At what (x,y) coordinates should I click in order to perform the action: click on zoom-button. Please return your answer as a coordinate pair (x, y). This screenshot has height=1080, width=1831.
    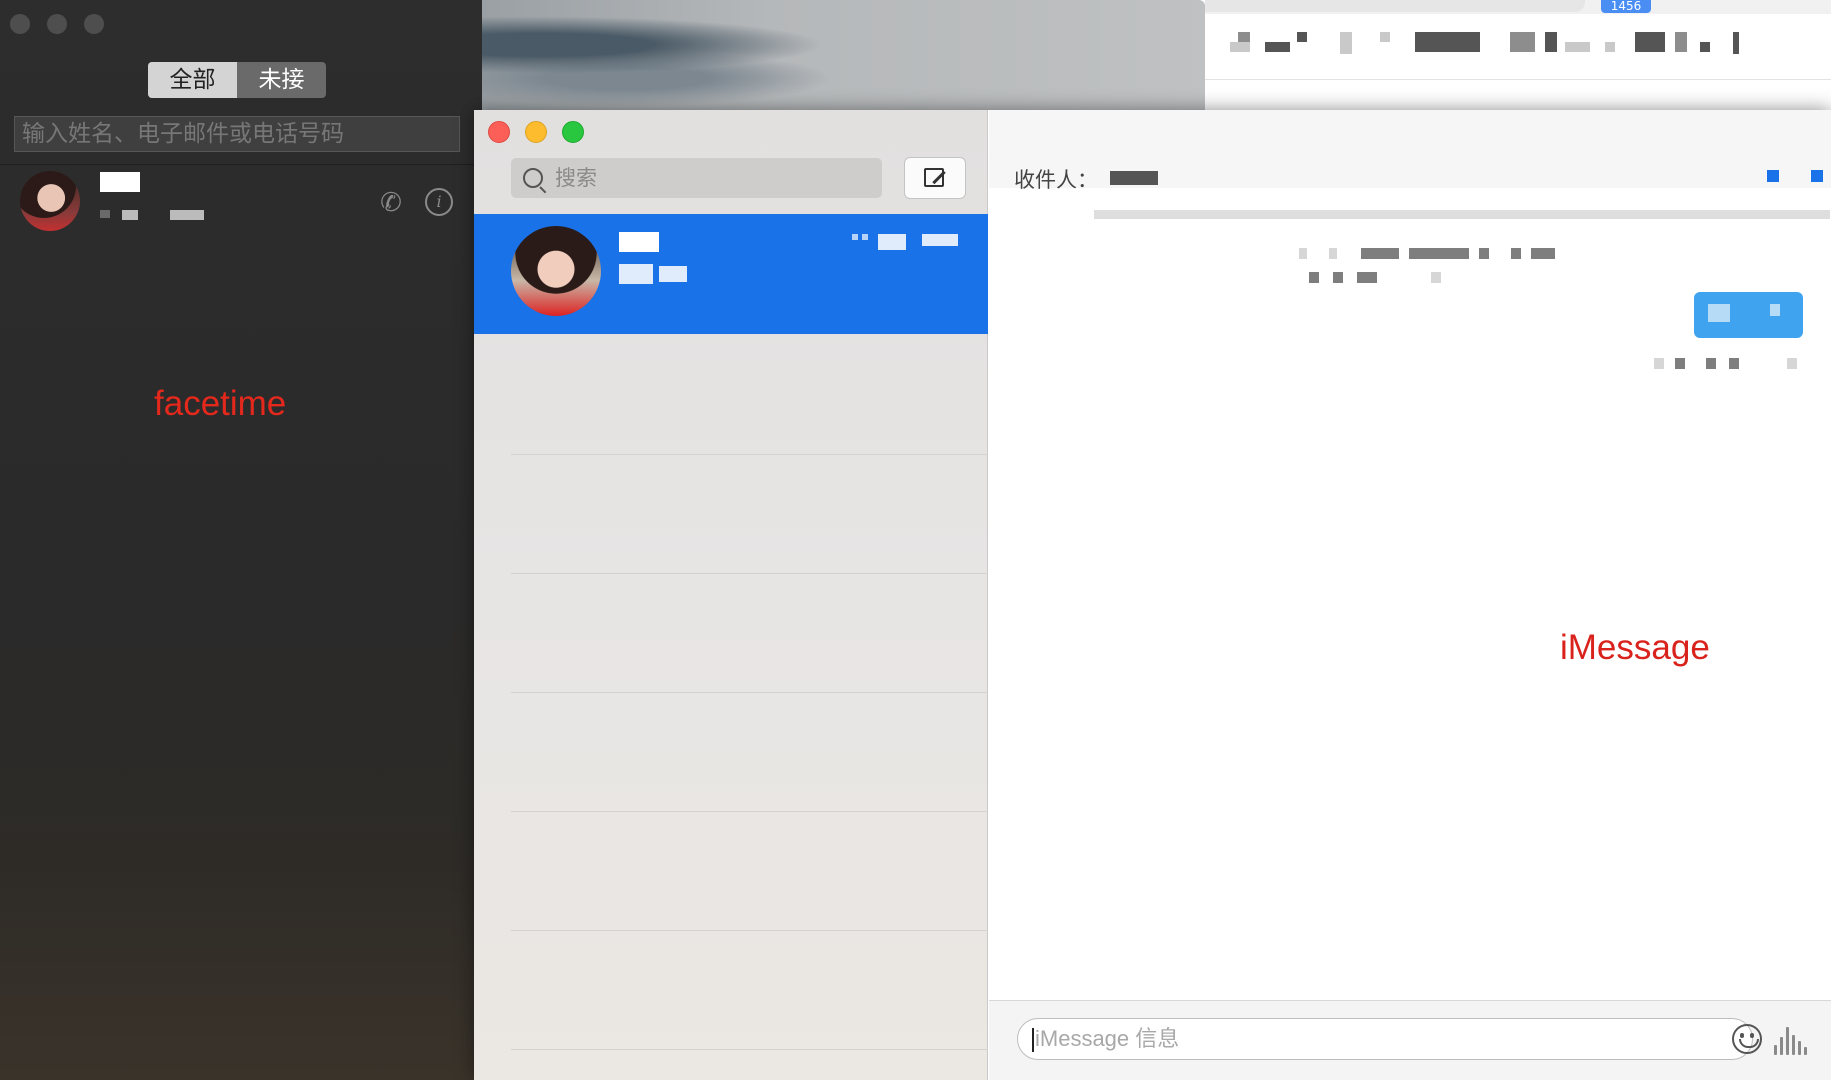
    Looking at the image, I should click on (573, 132).